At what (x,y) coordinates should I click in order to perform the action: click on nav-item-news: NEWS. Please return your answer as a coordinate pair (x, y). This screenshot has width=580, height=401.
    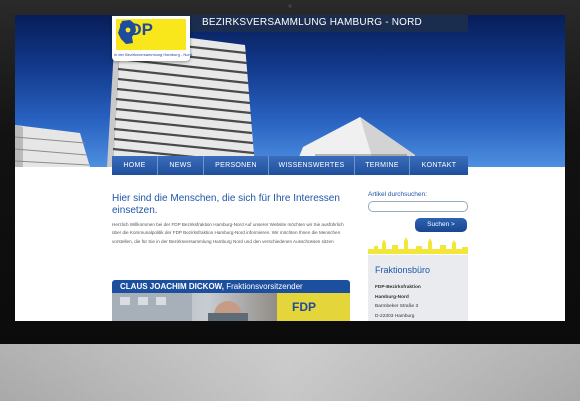
    Looking at the image, I should click on (181, 165).